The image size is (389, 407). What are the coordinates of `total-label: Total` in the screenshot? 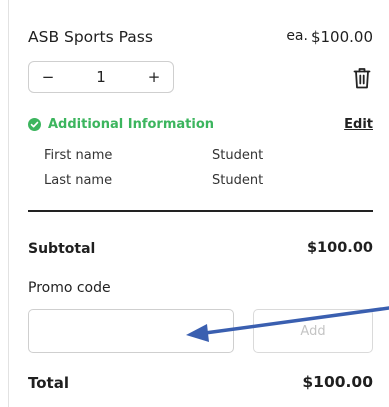 It's located at (48, 383).